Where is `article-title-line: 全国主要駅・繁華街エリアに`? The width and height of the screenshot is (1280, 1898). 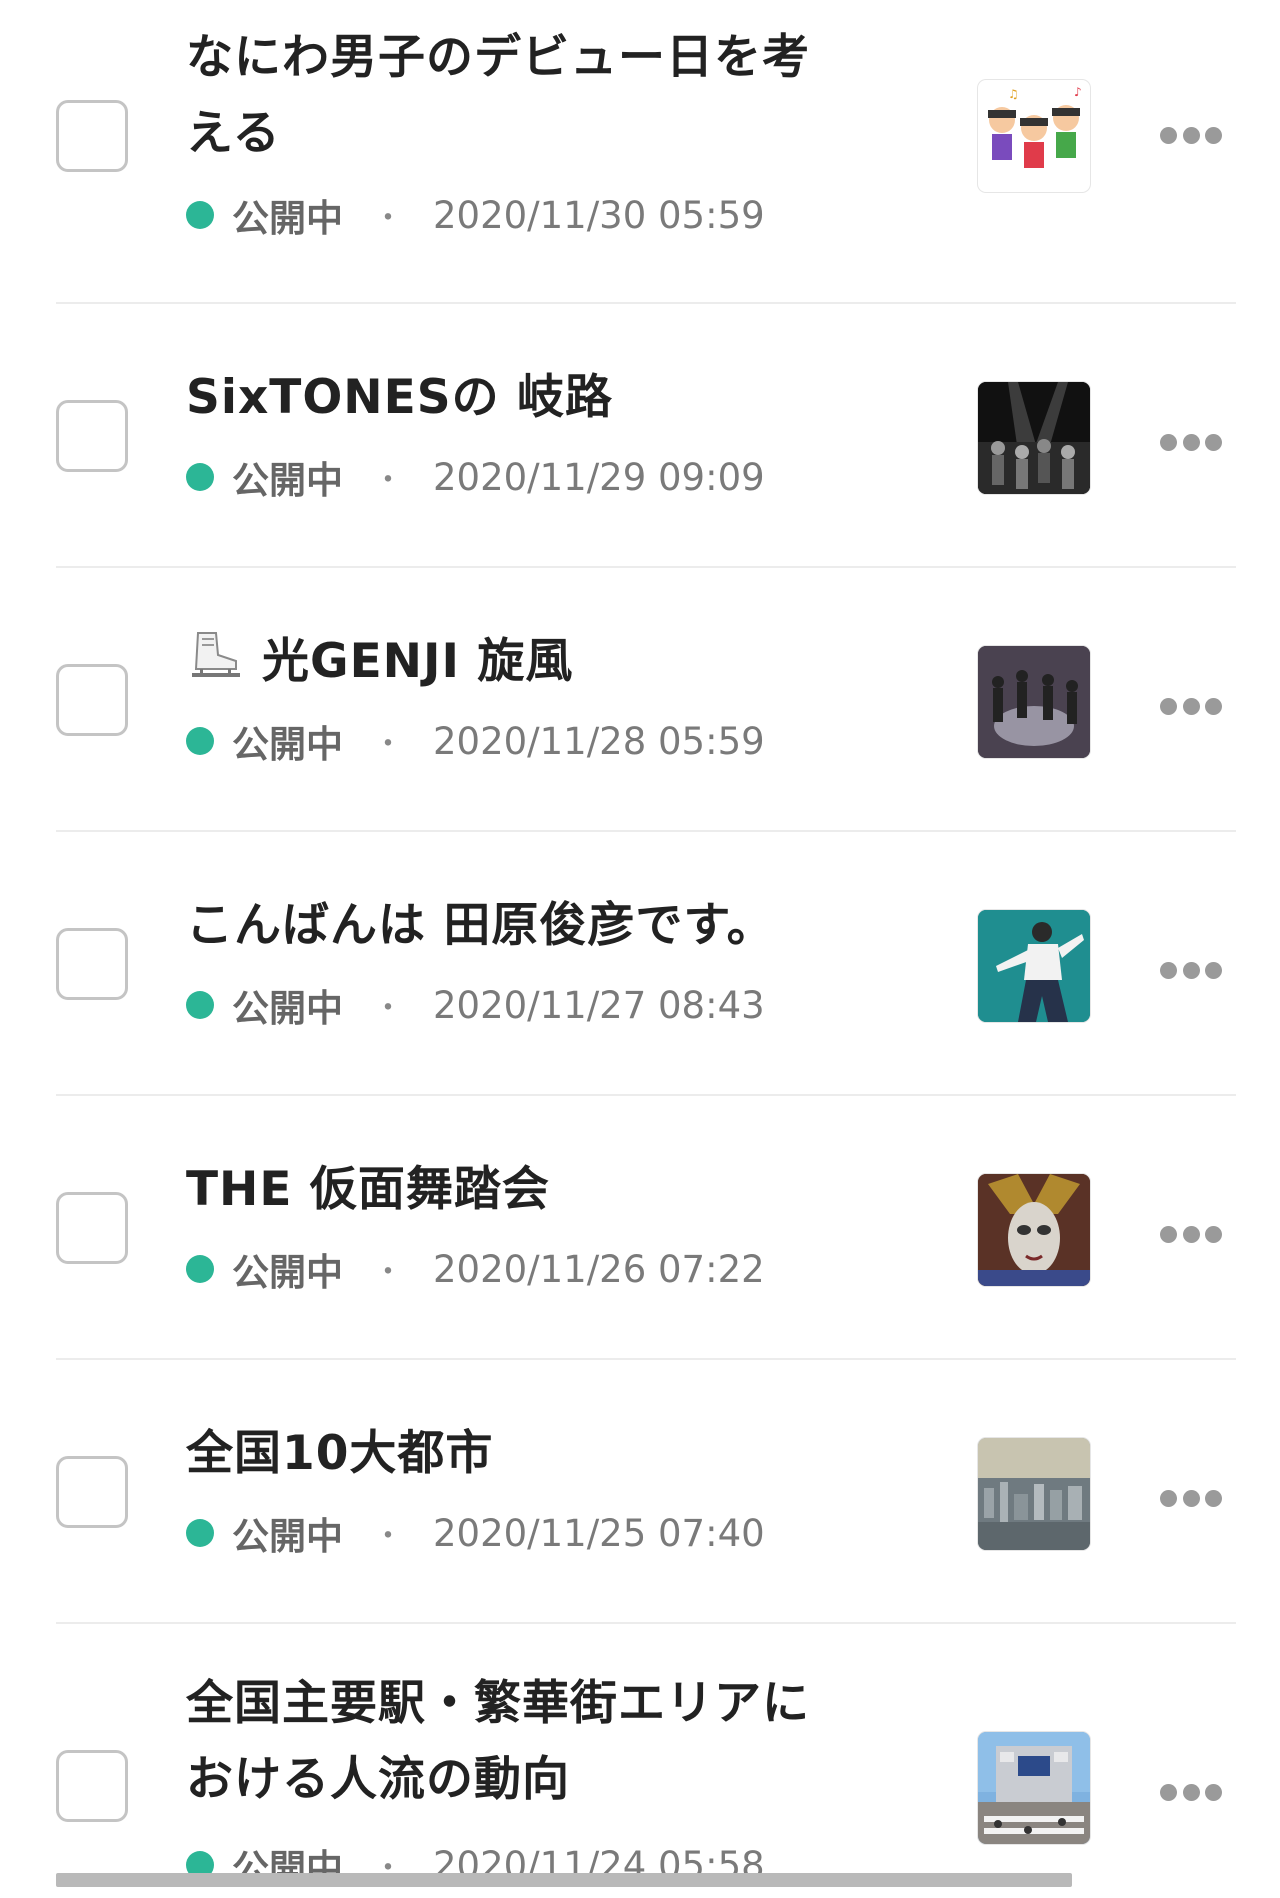 article-title-line: 全国主要駅・繁華街エリアに is located at coordinates (498, 1703).